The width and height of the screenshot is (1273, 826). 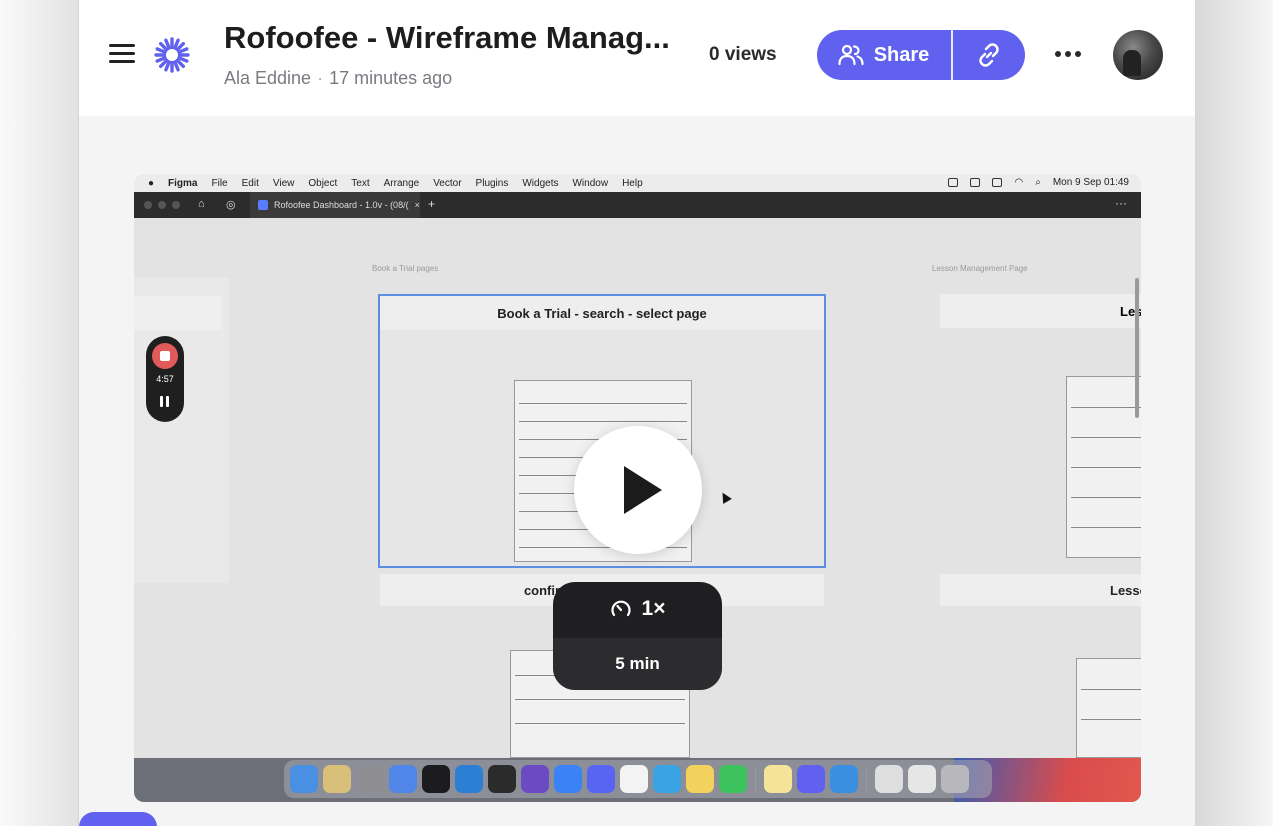 I want to click on globe-icon: ◎, so click(x=231, y=205).